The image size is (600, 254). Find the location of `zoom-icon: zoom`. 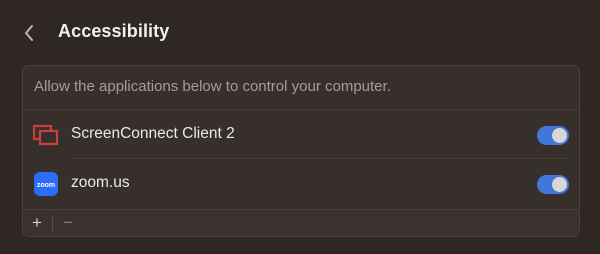

zoom-icon: zoom is located at coordinates (46, 184).